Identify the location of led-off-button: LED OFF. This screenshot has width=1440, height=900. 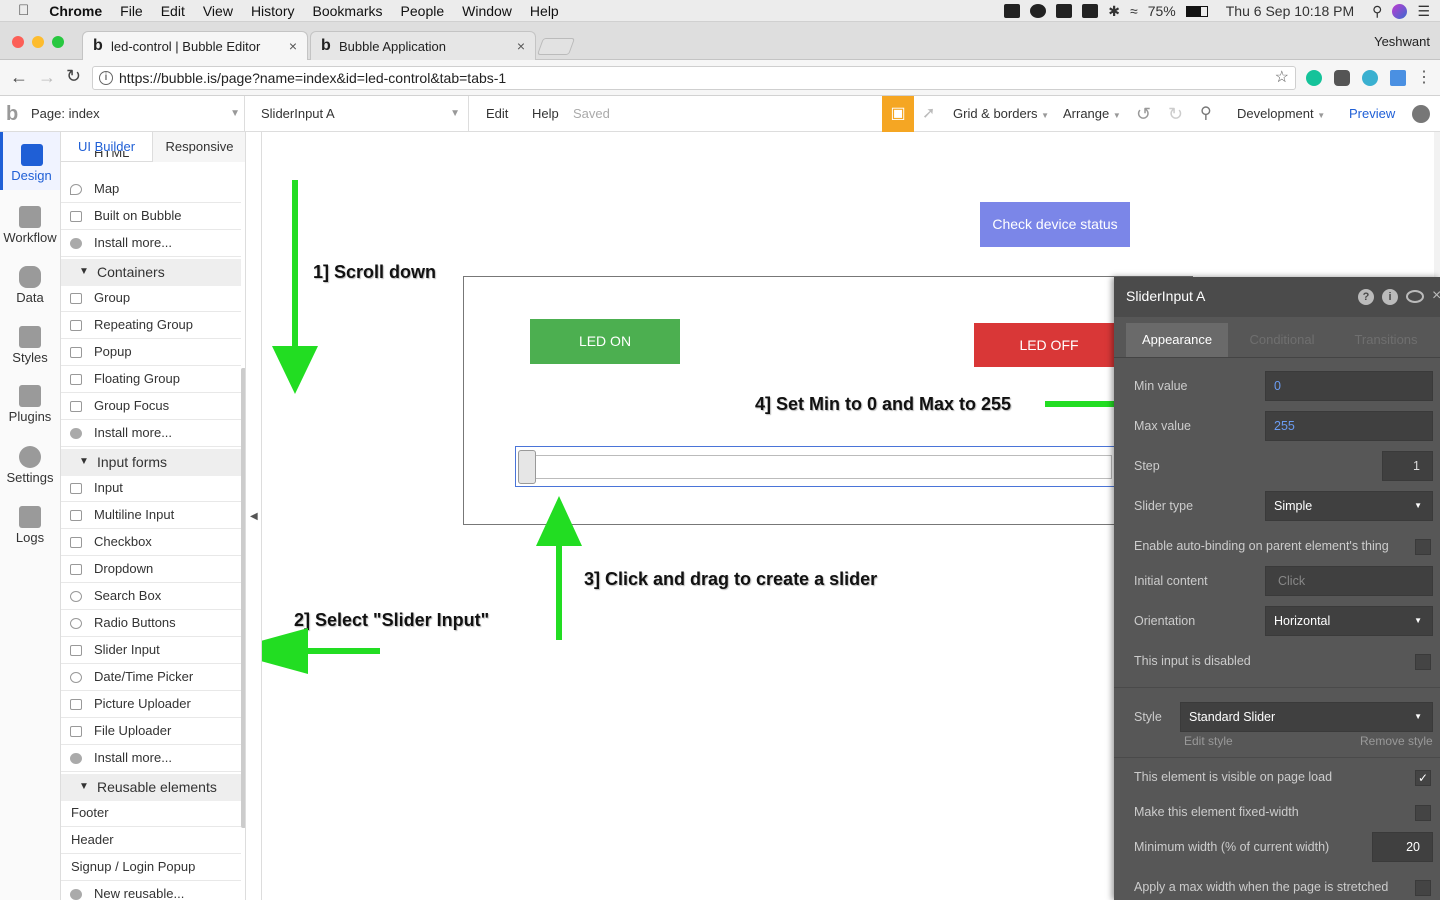
(1049, 345).